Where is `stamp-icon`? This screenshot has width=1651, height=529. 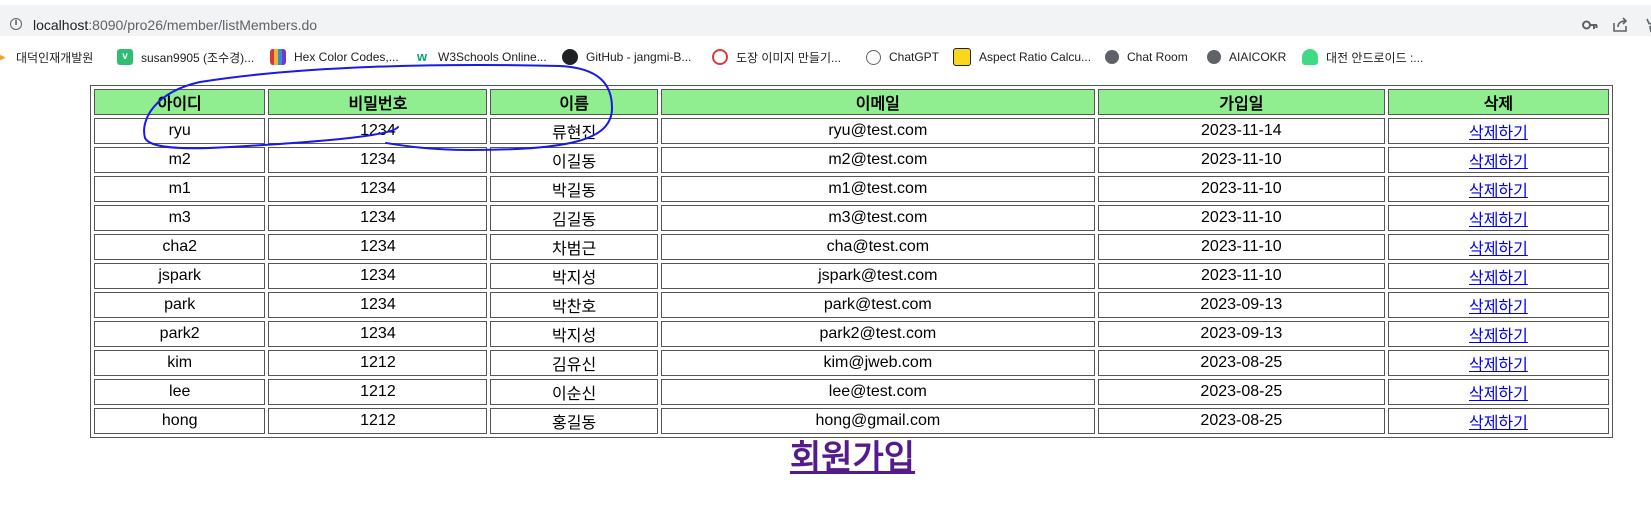
stamp-icon is located at coordinates (720, 57).